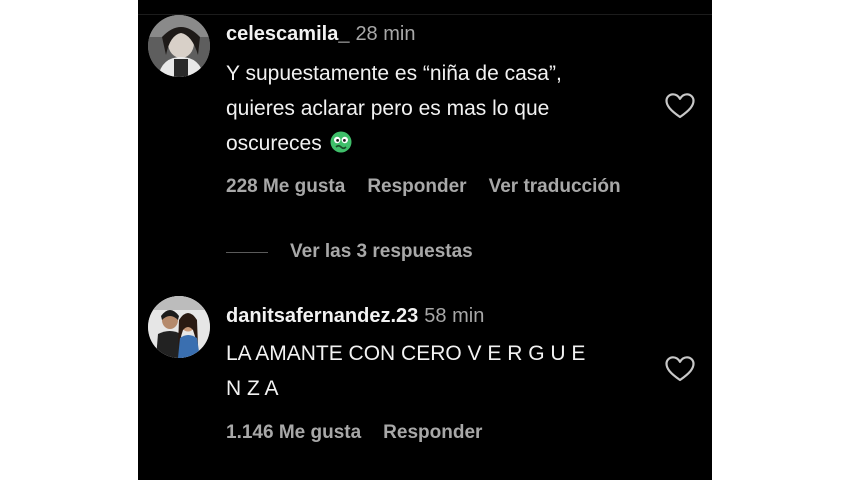 This screenshot has height=480, width=850. I want to click on comment-text: LA AMANTE CON CERO V E R G U E N Z A, so click(441, 371).